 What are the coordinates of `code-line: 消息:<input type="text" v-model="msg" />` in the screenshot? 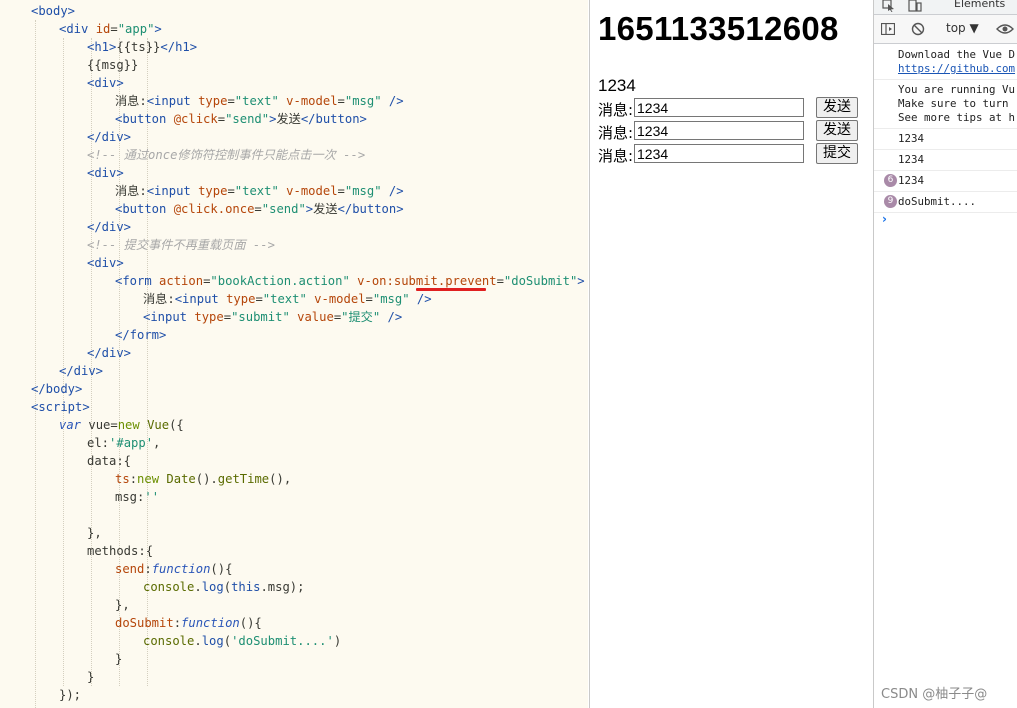 It's located at (259, 191).